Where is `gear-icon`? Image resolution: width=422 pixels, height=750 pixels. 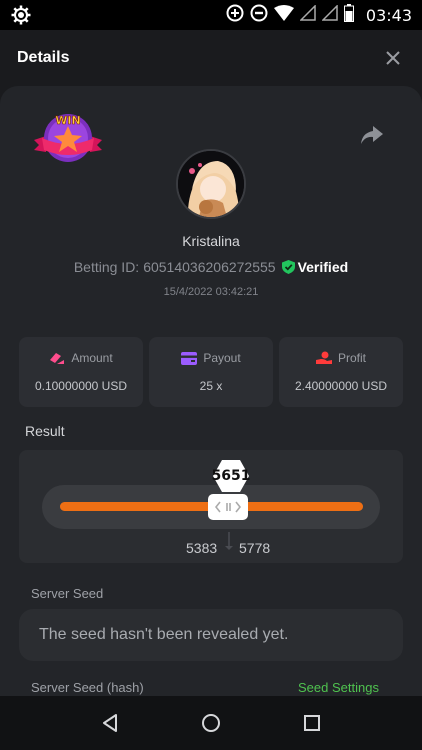 gear-icon is located at coordinates (21, 15).